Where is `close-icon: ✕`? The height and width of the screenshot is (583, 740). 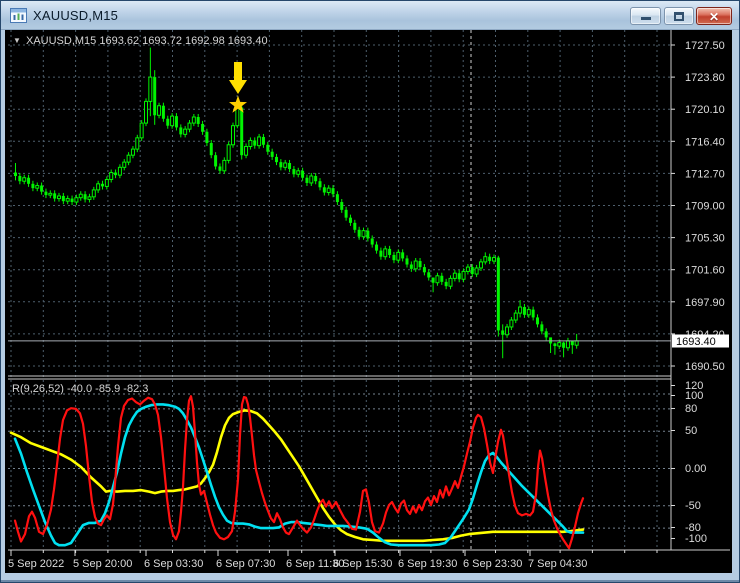 close-icon: ✕ is located at coordinates (714, 17).